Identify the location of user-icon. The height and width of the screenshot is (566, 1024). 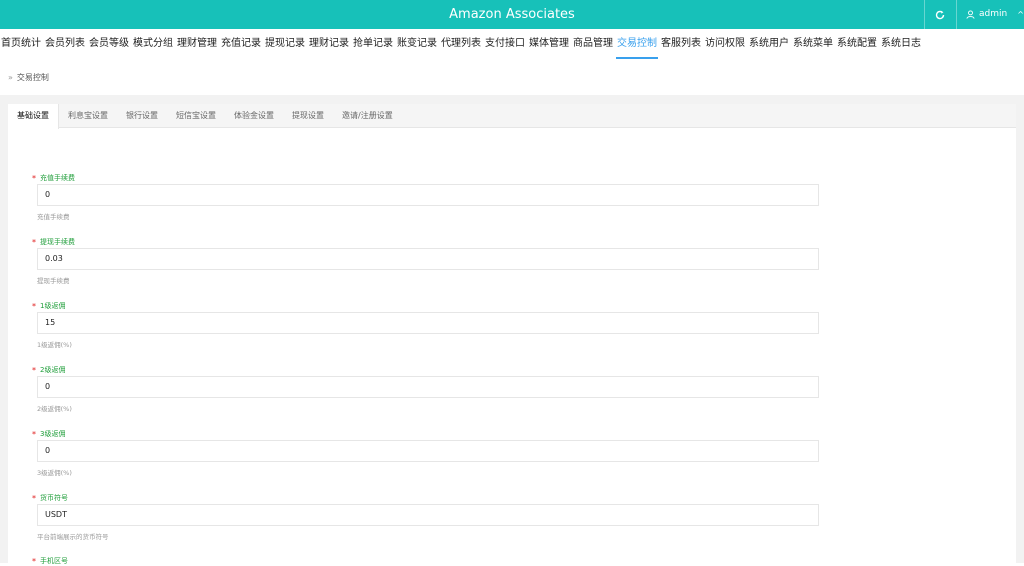
(970, 14).